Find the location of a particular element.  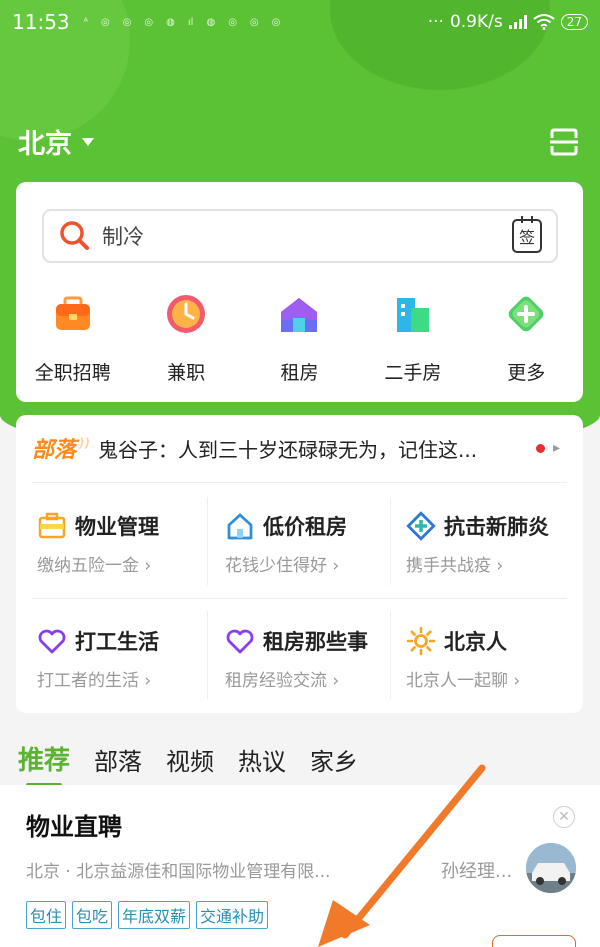

search-placeholder: 制冷 is located at coordinates (123, 237).